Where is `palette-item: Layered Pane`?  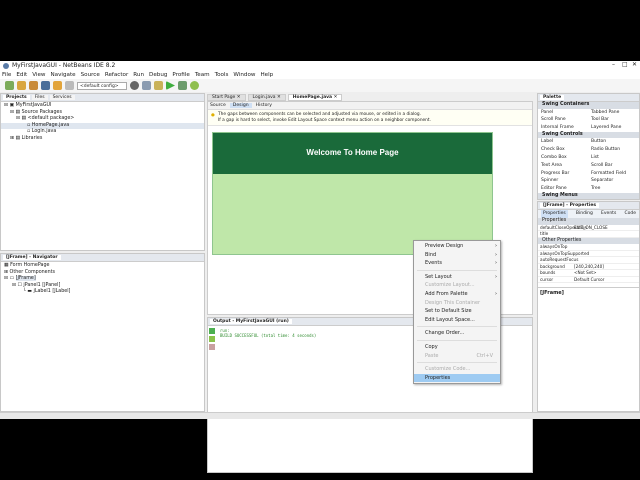 palette-item: Layered Pane is located at coordinates (612, 128).